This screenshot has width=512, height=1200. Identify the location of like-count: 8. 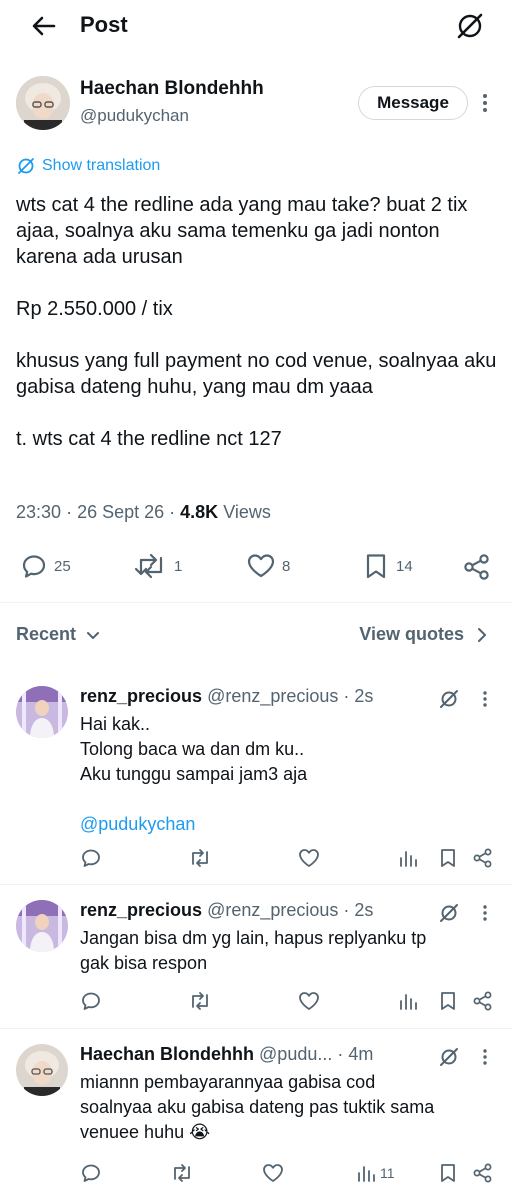
(286, 566).